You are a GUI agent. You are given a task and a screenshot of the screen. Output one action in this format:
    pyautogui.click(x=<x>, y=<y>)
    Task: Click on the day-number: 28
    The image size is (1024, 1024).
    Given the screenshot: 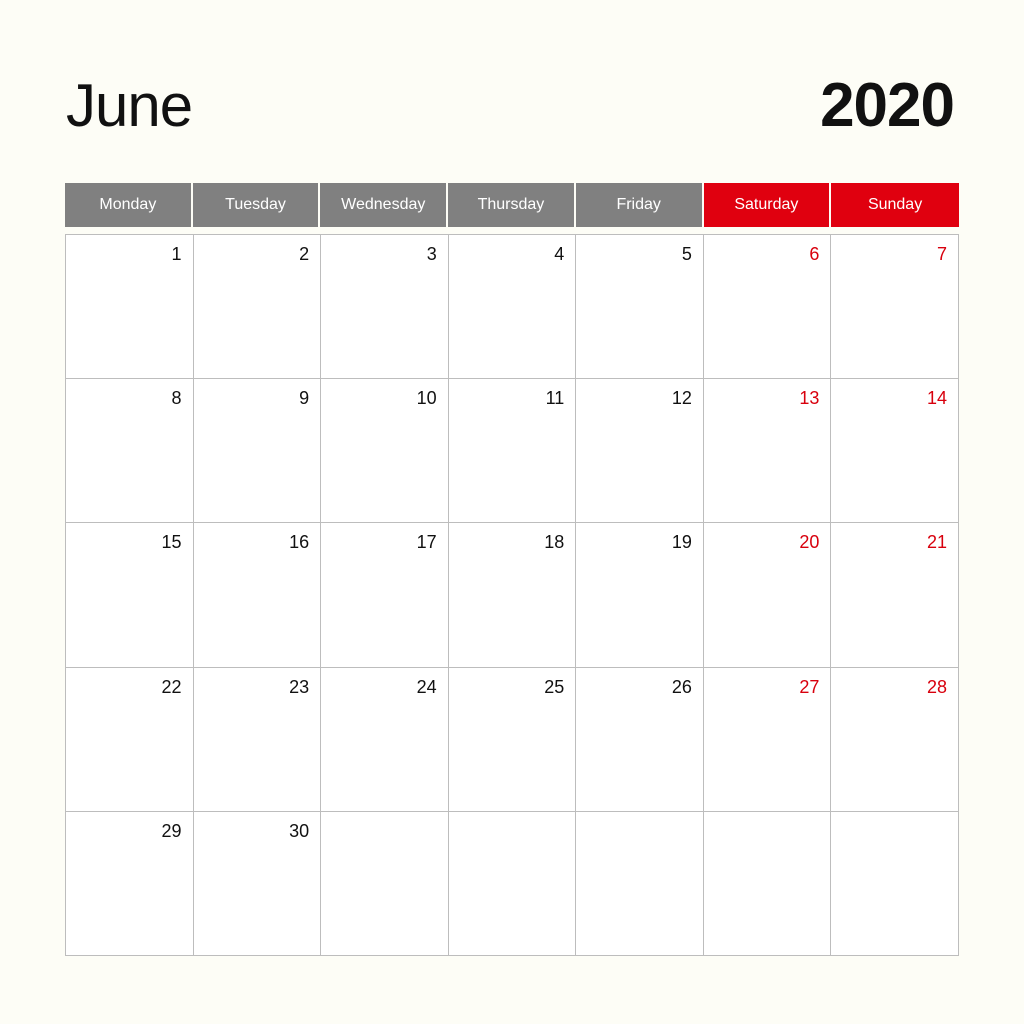 What is the action you would take?
    pyautogui.click(x=936, y=686)
    